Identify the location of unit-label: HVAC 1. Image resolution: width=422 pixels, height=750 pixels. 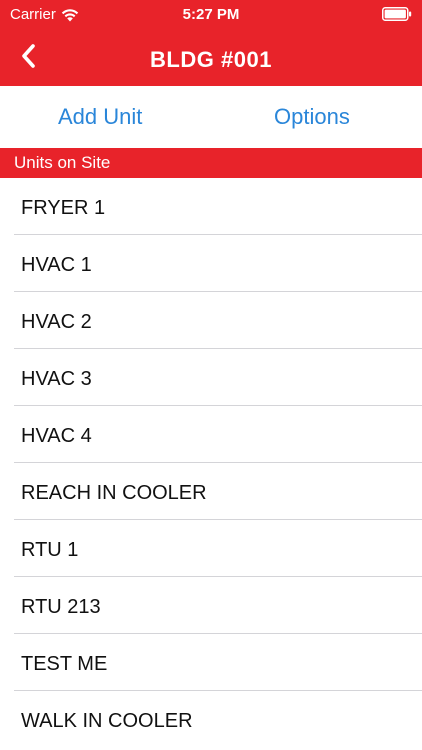
(56, 265).